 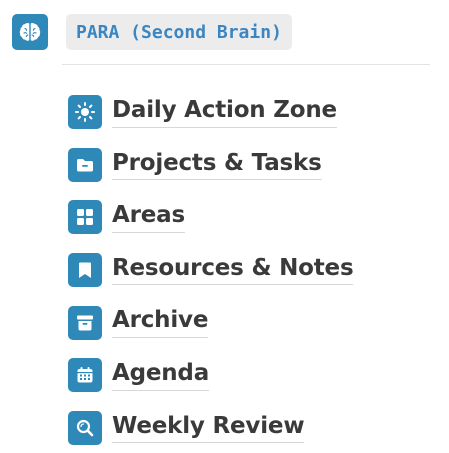 I want to click on page-header: PARA (Second Brain), so click(x=152, y=32).